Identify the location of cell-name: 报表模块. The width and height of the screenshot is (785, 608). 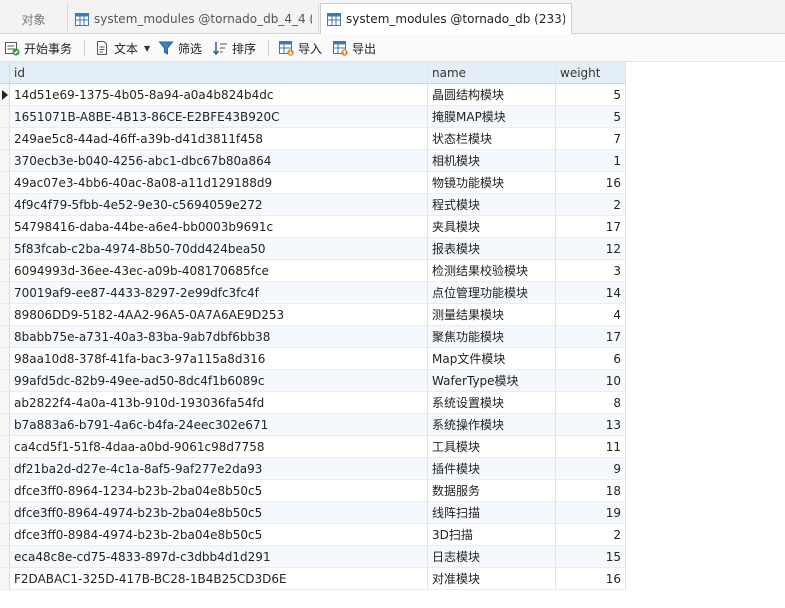
(492, 249).